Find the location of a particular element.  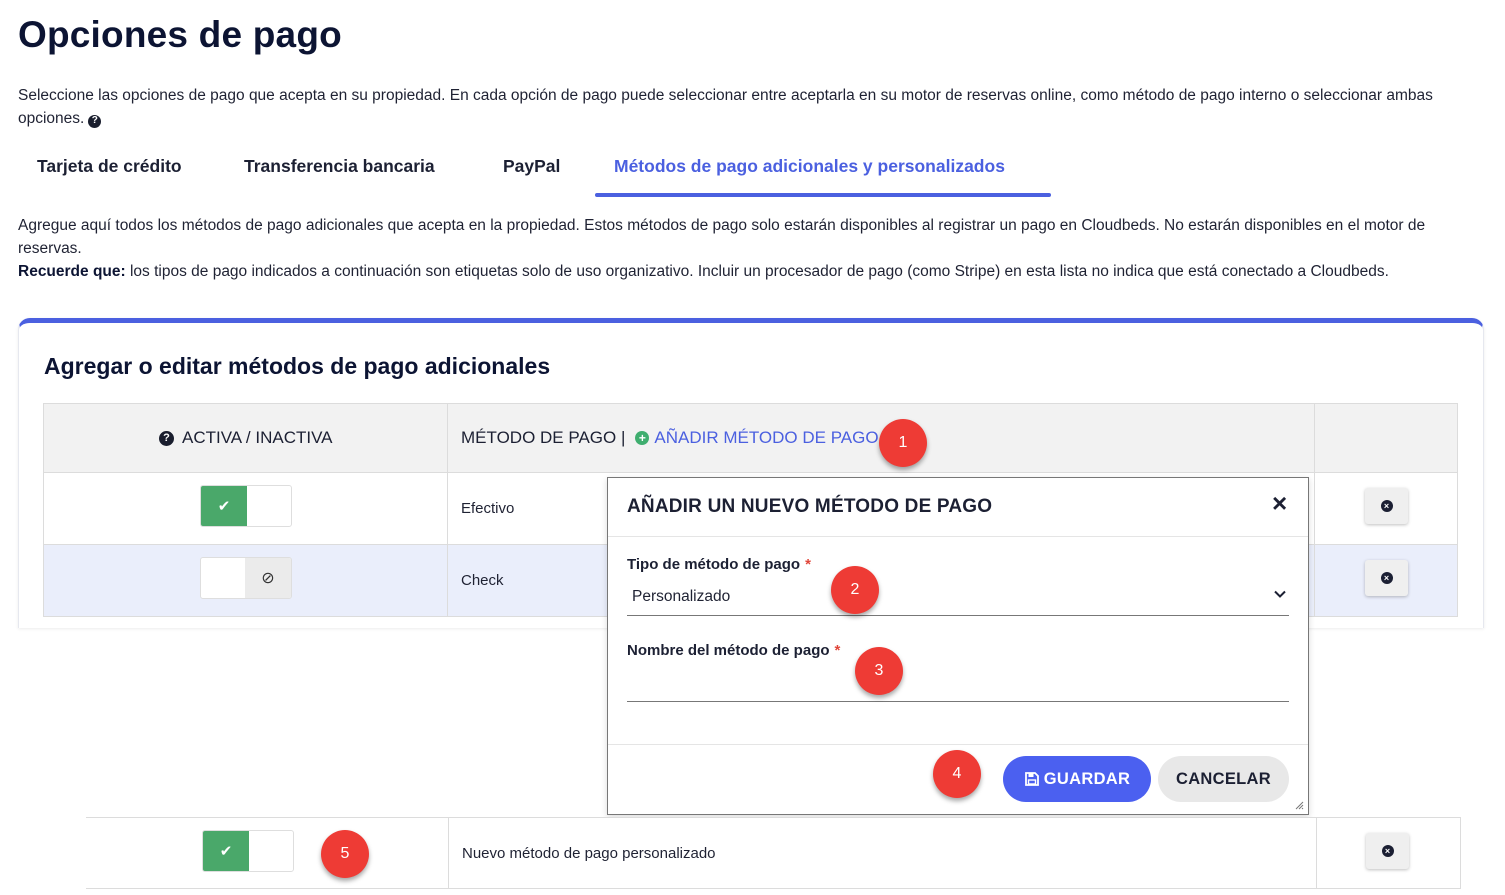

step-badge-2: 2 is located at coordinates (855, 590).